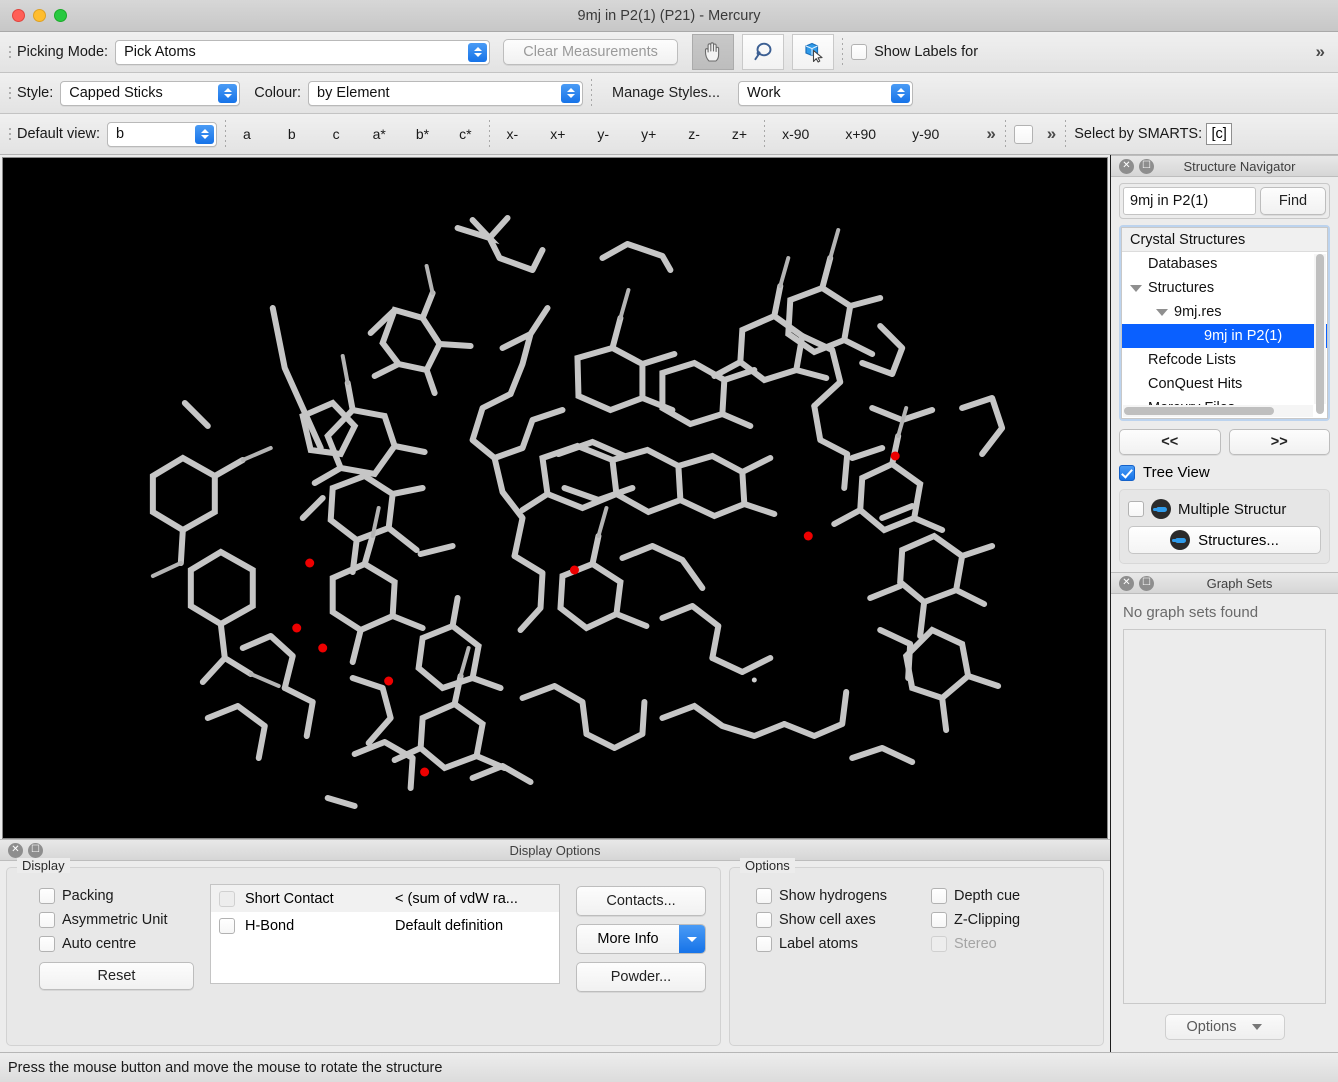 This screenshot has height=1082, width=1338. Describe the element at coordinates (270, 925) in the screenshot. I see `hbond-name: H-Bond` at that location.